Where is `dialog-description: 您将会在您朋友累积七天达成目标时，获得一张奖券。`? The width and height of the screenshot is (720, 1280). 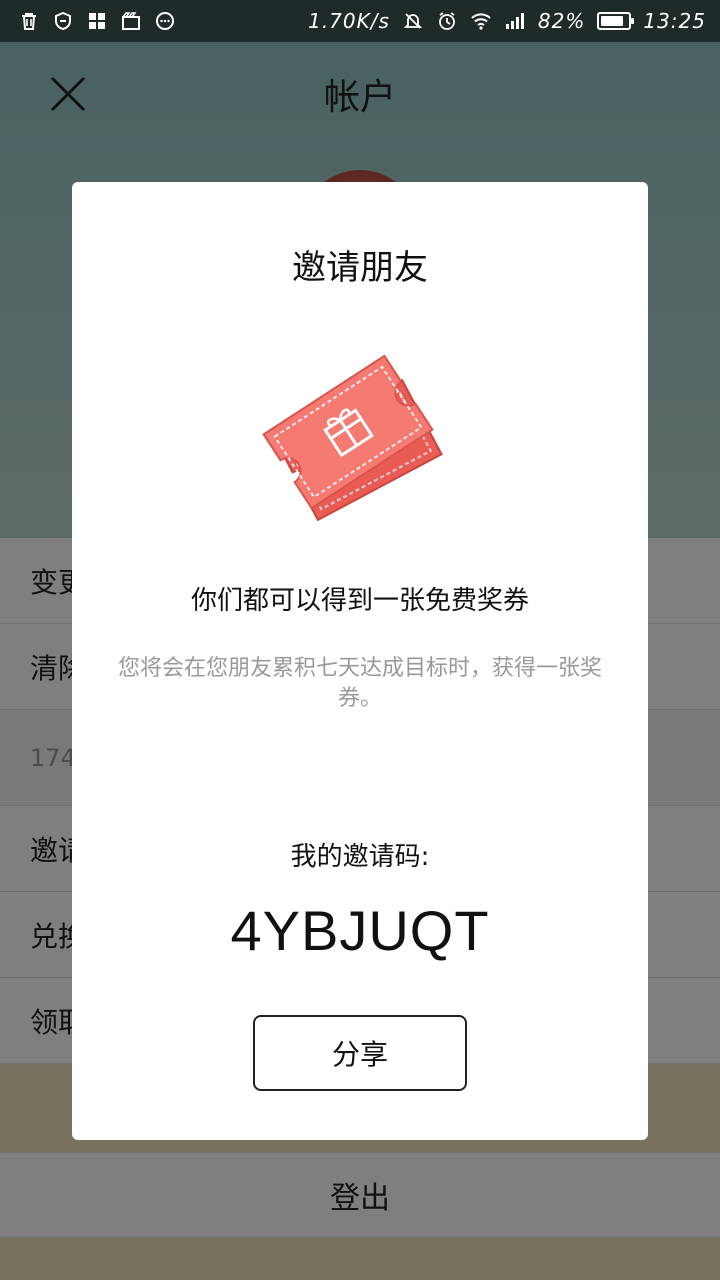
dialog-description: 您将会在您朋友累积七天达成目标时，获得一张奖券。 is located at coordinates (359, 683).